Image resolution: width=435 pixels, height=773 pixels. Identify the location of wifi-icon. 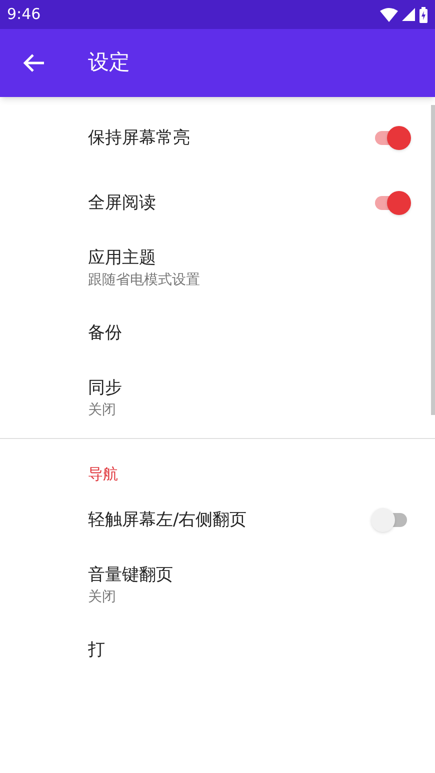
(389, 15).